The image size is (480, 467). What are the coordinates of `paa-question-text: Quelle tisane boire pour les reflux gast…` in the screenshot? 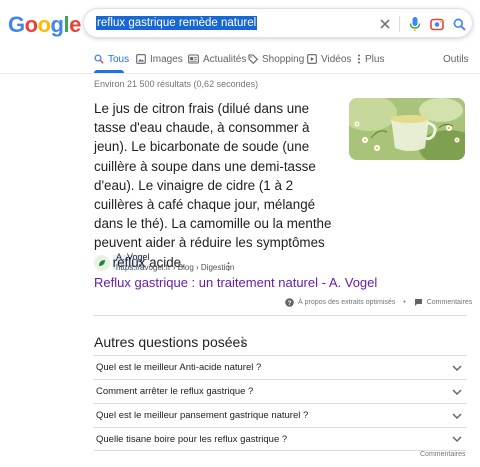 It's located at (192, 439).